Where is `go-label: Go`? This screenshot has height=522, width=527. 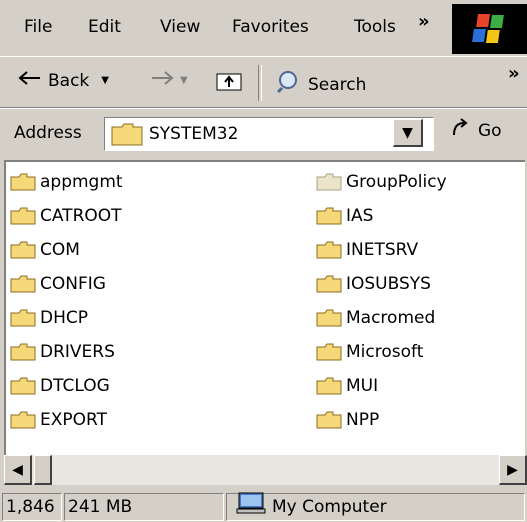
go-label: Go is located at coordinates (490, 130).